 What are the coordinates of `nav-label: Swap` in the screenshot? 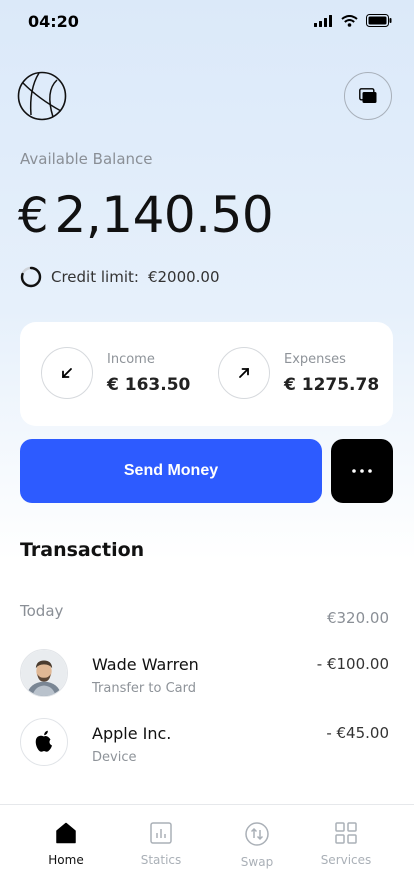 It's located at (257, 862).